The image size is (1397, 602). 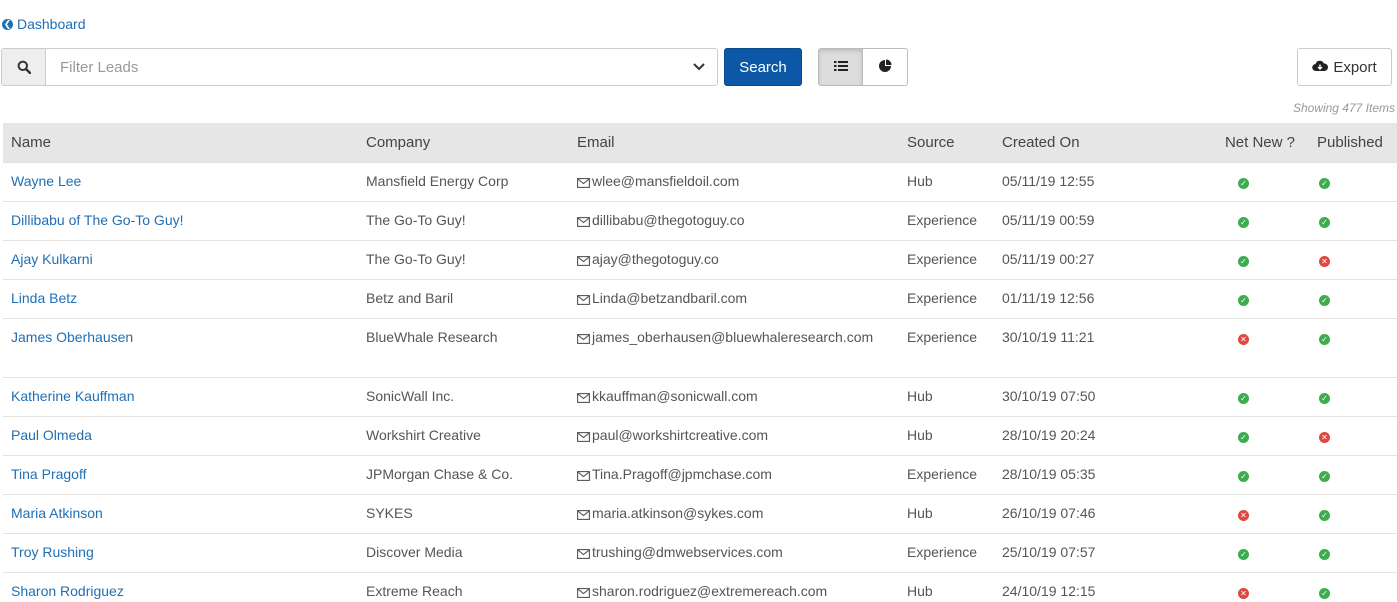 What do you see at coordinates (841, 67) in the screenshot?
I see `list-view-button` at bounding box center [841, 67].